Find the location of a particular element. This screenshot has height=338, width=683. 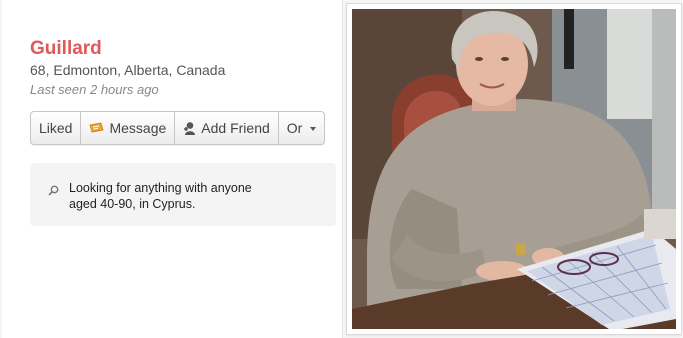

liked-button: Liked is located at coordinates (56, 128).